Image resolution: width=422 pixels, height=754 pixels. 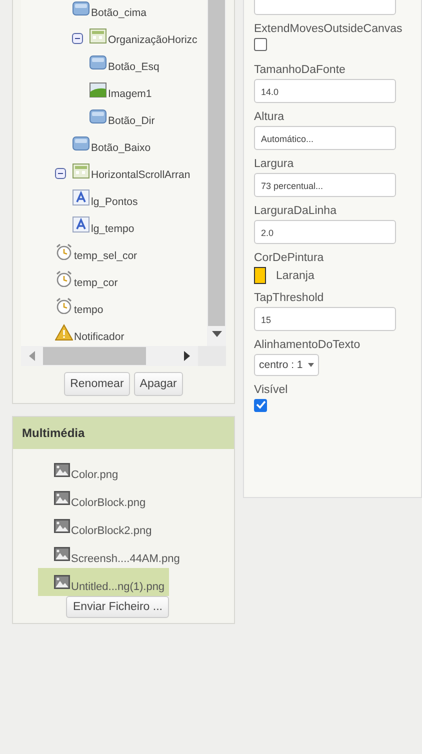 I want to click on tree-item: lg_Pontos, so click(x=114, y=200).